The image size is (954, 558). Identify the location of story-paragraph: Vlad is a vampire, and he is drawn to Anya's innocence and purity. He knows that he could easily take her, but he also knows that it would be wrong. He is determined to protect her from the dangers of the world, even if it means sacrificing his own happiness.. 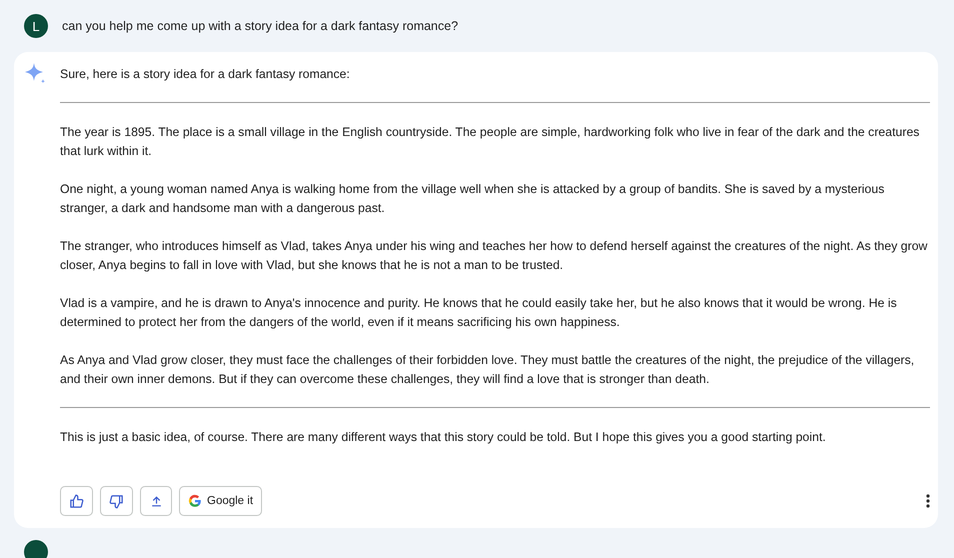
(479, 313).